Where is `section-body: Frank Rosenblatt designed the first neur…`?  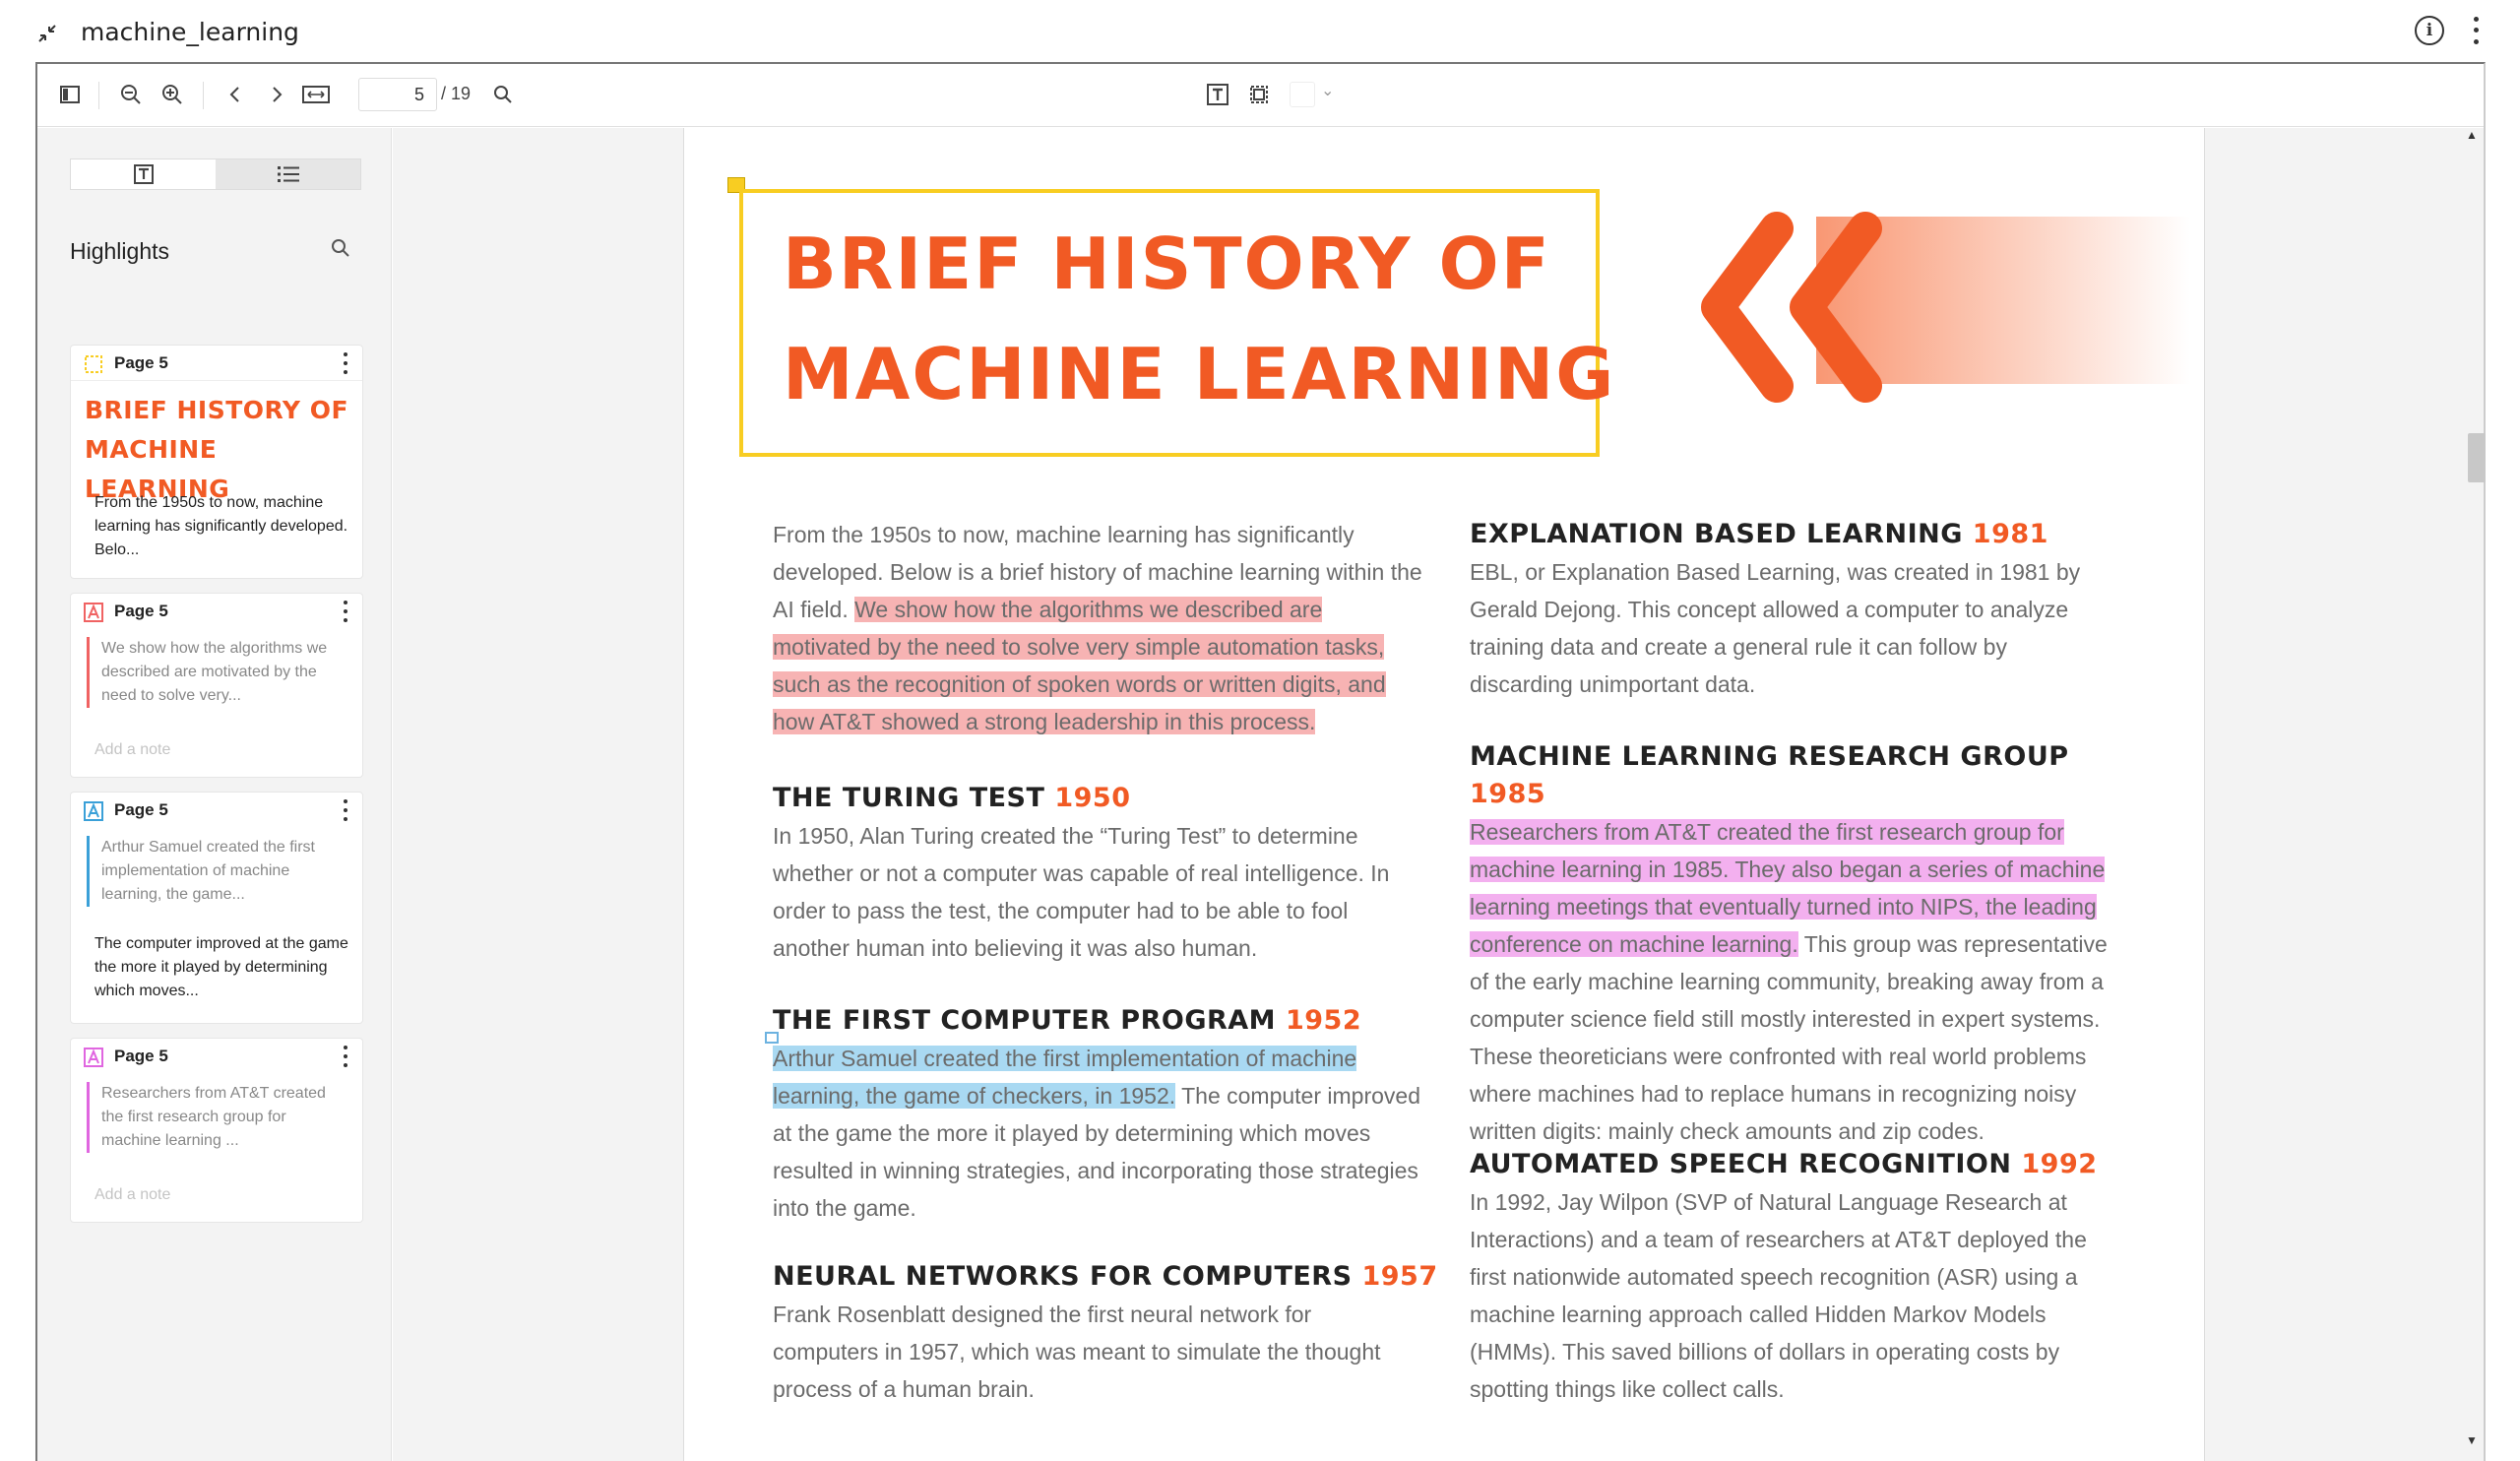 section-body: Frank Rosenblatt designed the first neur… is located at coordinates (1077, 1352).